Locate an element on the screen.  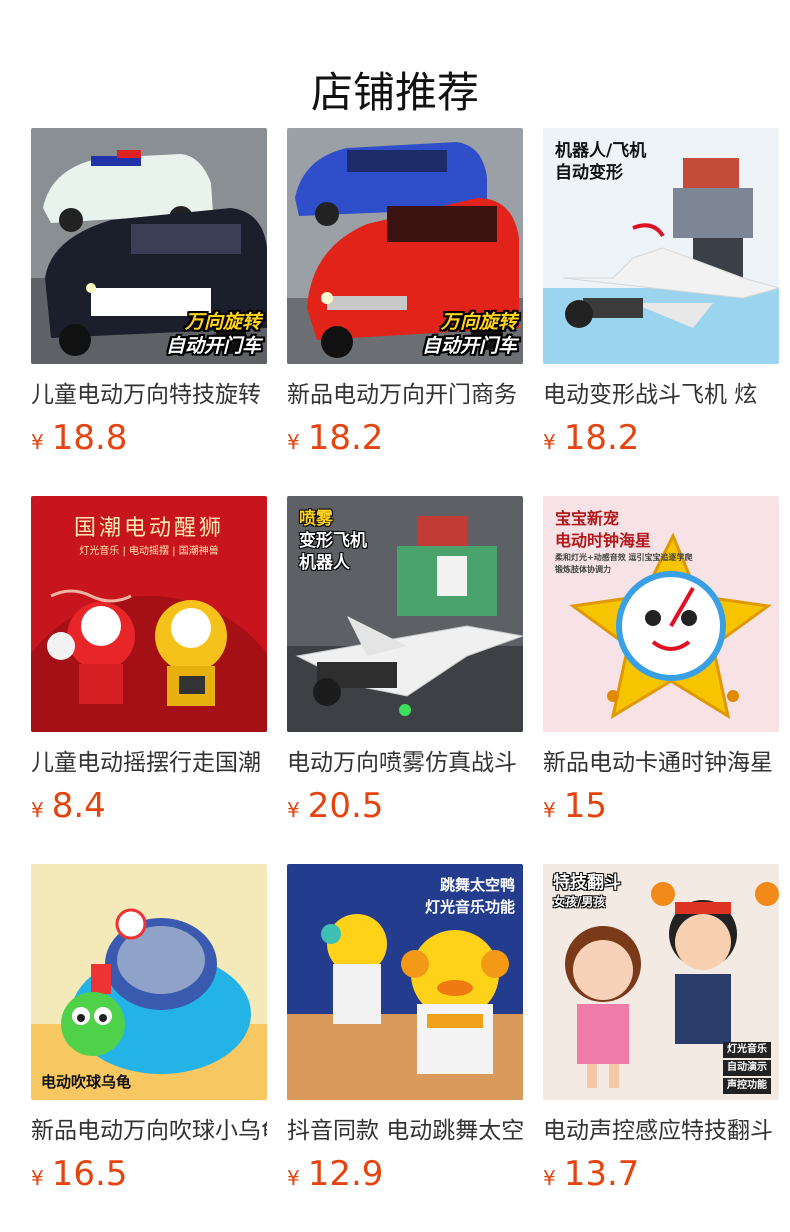
product-name: 抖音同款 电动跳舞太空鸭 is located at coordinates (405, 1131).